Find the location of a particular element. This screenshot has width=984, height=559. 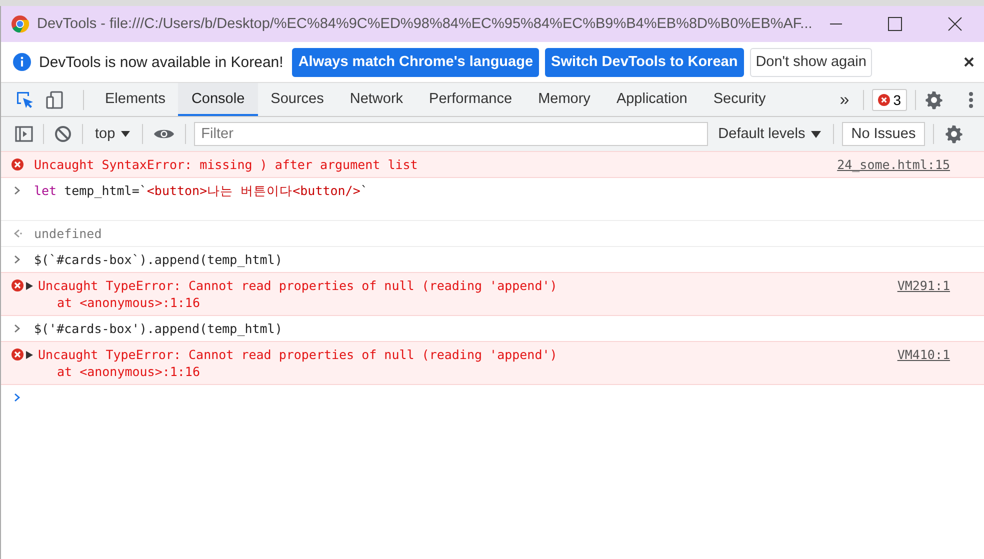

panel-tab: Console is located at coordinates (218, 99).